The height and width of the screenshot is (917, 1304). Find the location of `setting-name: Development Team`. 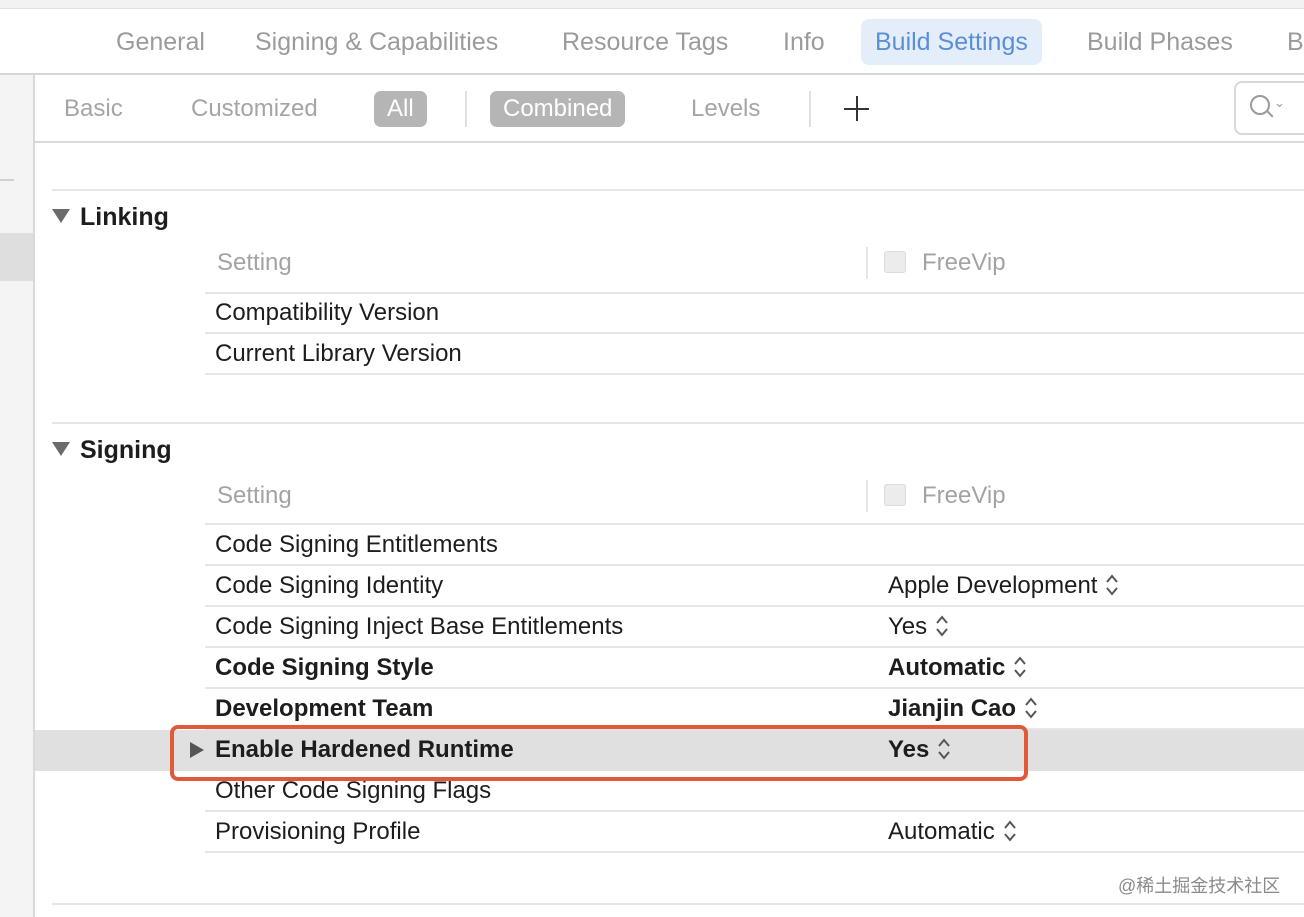

setting-name: Development Team is located at coordinates (324, 708).